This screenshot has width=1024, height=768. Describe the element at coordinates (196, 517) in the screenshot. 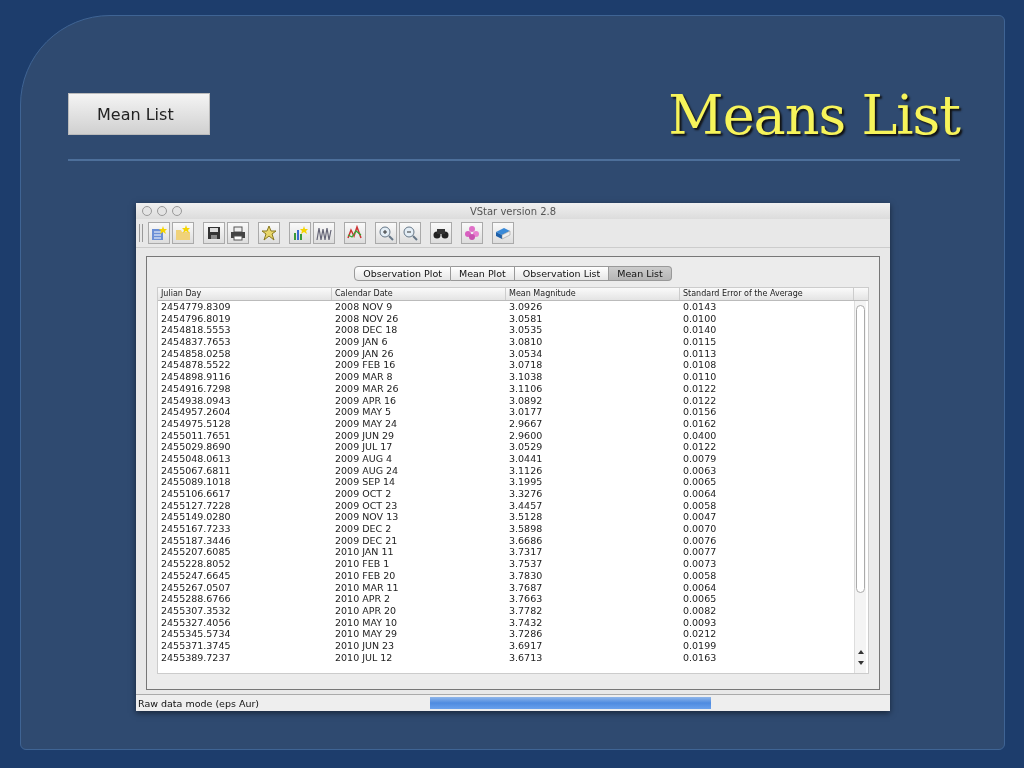

I see `table-cell-text: 2455149.0280` at that location.